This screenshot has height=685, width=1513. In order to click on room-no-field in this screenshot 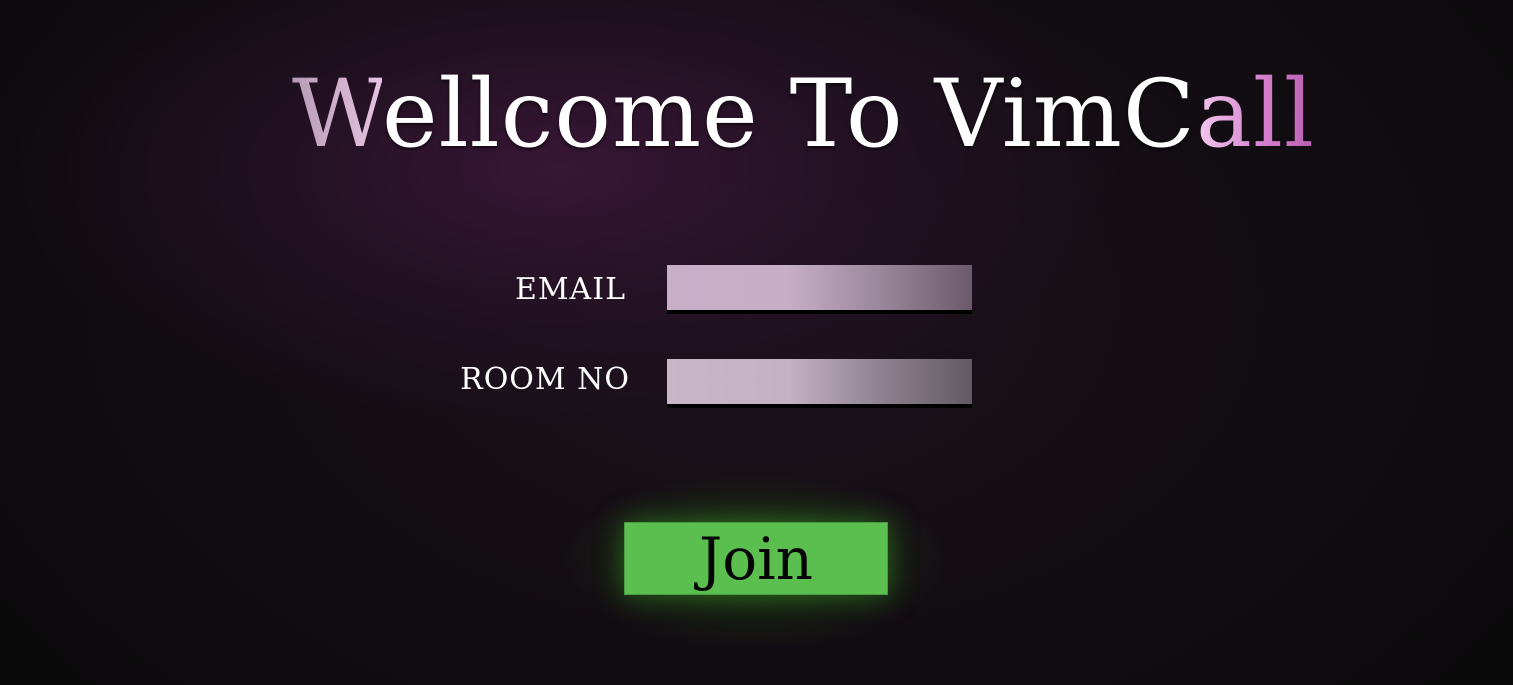, I will do `click(819, 381)`.